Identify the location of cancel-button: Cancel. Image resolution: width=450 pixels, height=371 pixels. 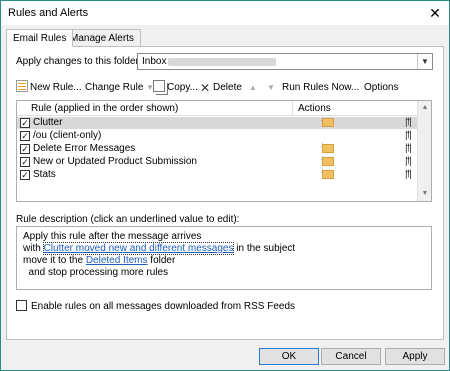
(351, 356).